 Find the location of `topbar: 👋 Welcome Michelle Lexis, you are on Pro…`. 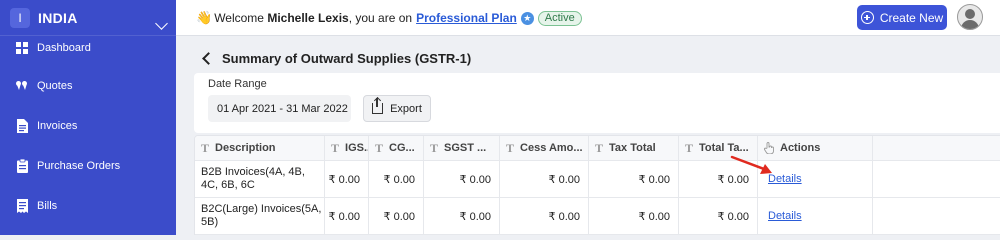

topbar: 👋 Welcome Michelle Lexis, you are on Pro… is located at coordinates (588, 18).